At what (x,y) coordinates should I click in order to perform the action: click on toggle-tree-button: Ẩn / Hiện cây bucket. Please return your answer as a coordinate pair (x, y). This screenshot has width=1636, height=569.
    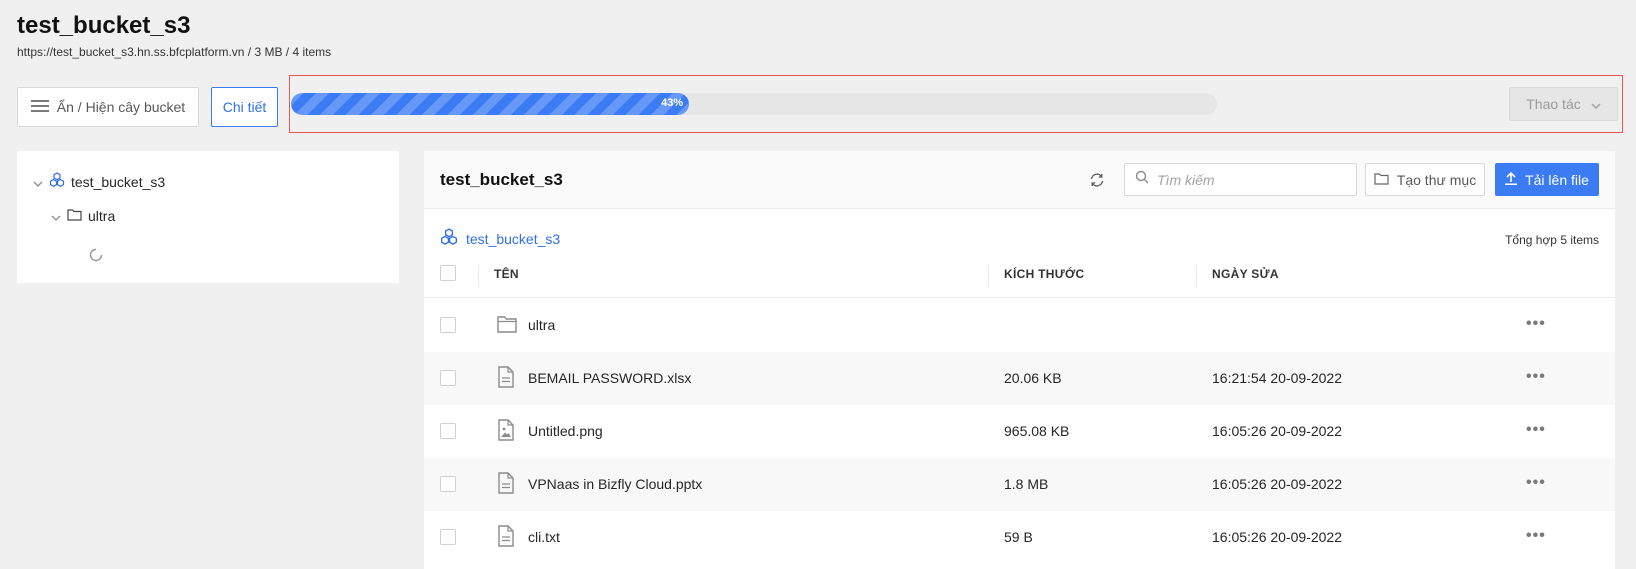
    Looking at the image, I should click on (108, 107).